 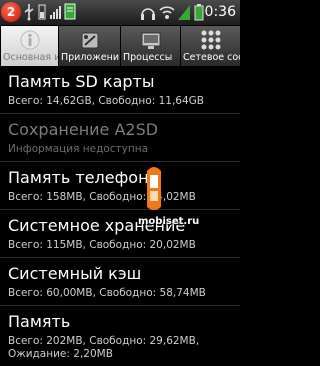 What do you see at coordinates (148, 57) in the screenshot?
I see `tab-processes-label: Процессы` at bounding box center [148, 57].